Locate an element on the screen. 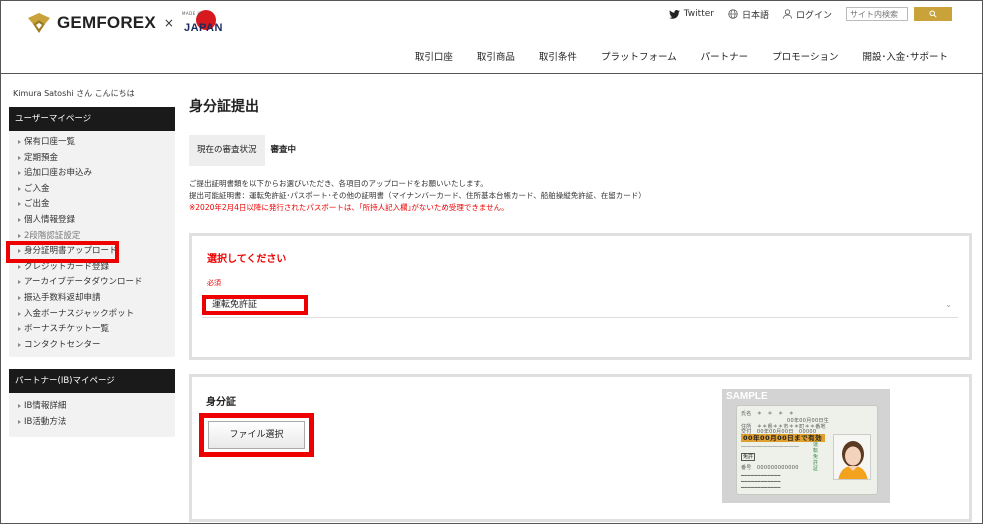 The width and height of the screenshot is (983, 524). card-expire: 00年00月00日まで有効 is located at coordinates (783, 438).